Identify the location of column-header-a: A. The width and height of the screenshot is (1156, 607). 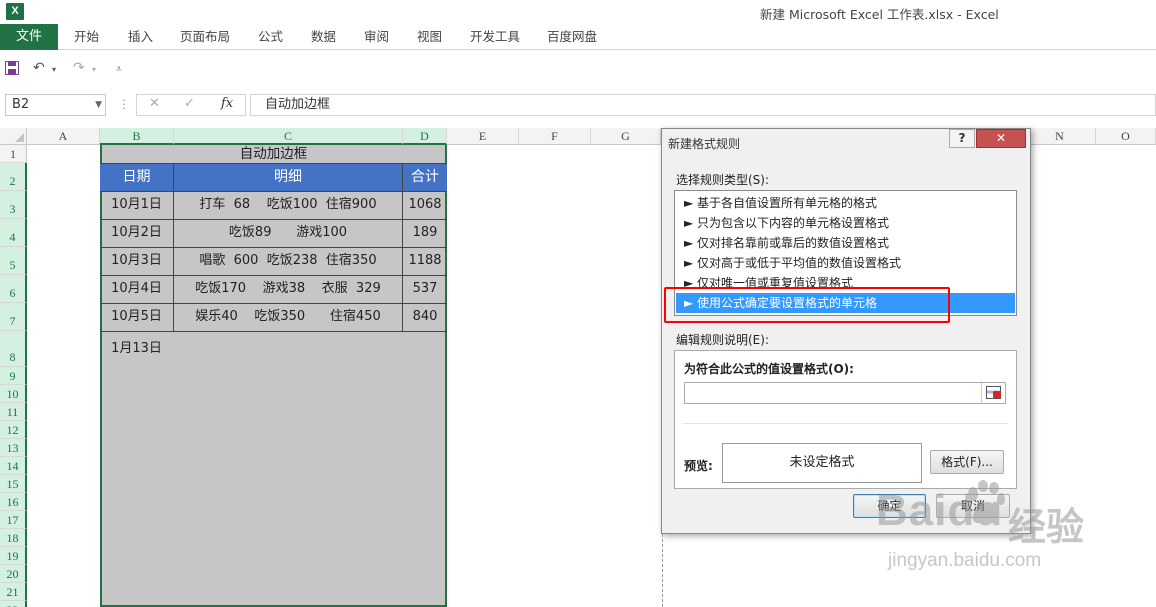
(63, 136).